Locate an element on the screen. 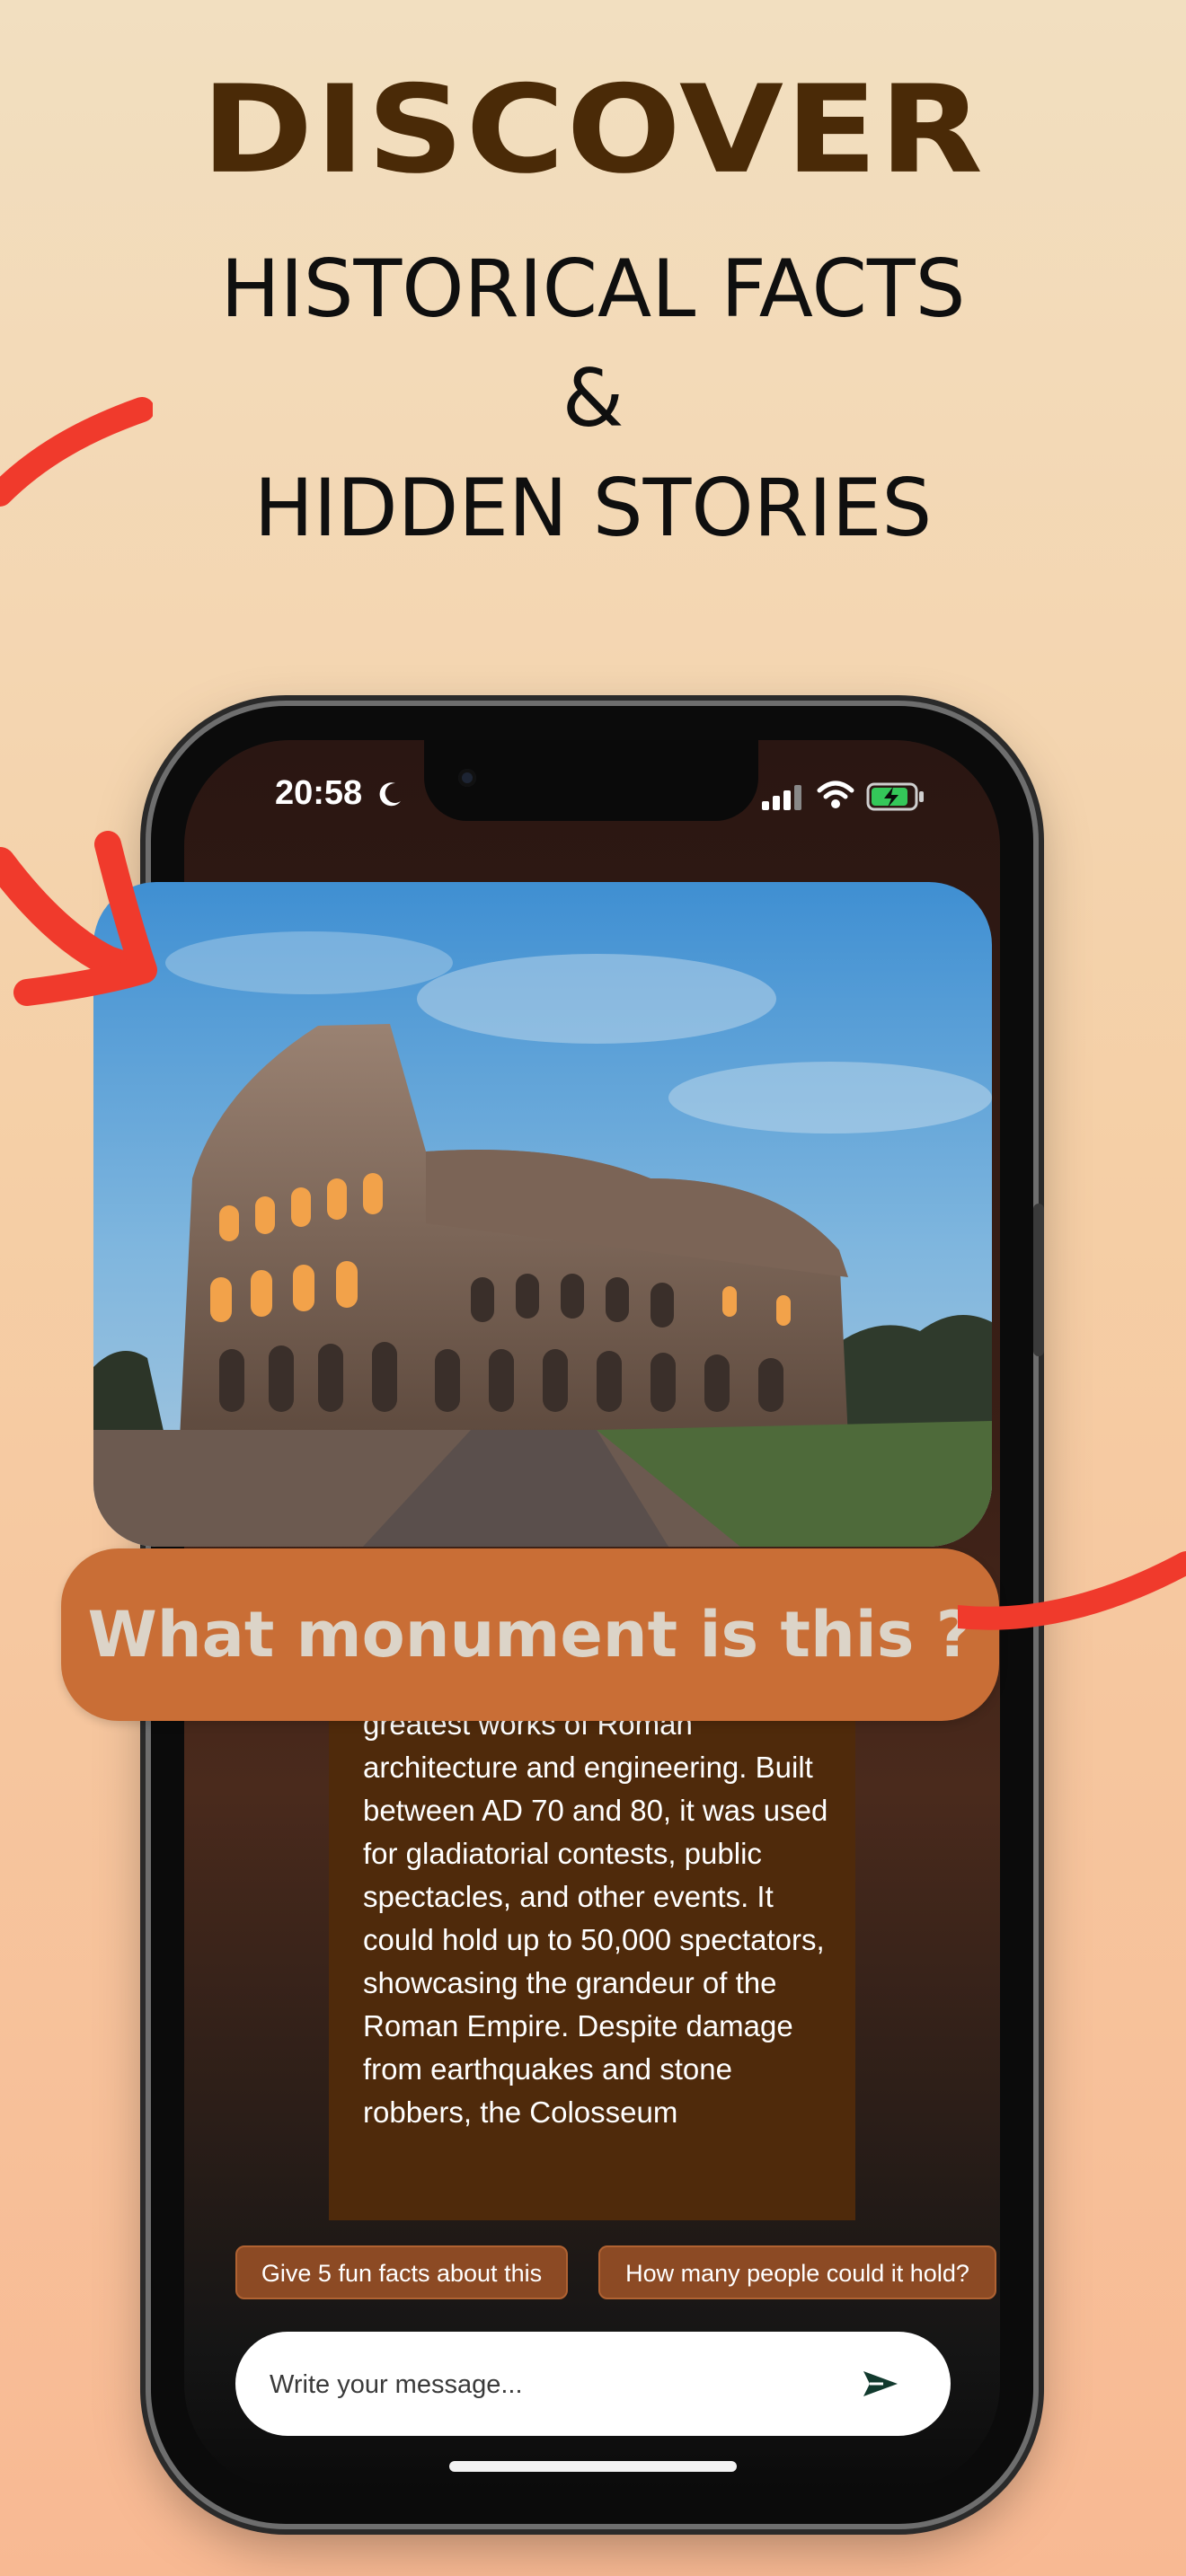 The image size is (1186, 2576). message-input is located at coordinates (539, 2384).